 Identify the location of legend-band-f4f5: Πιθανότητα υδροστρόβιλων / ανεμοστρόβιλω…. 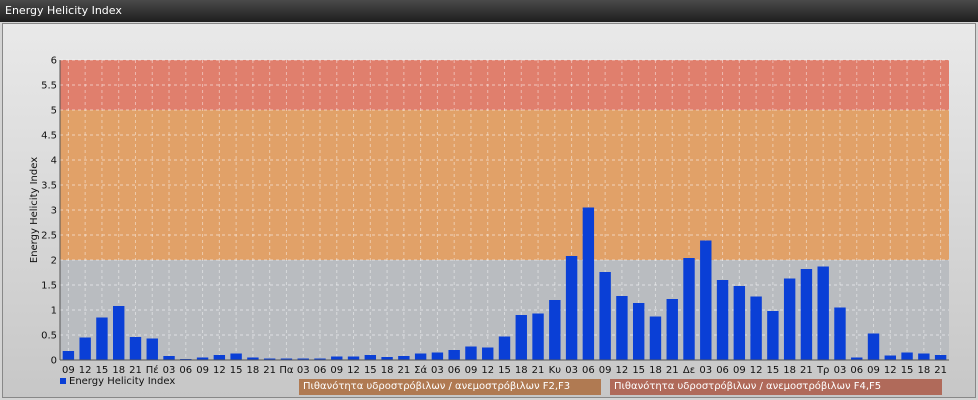
(776, 387).